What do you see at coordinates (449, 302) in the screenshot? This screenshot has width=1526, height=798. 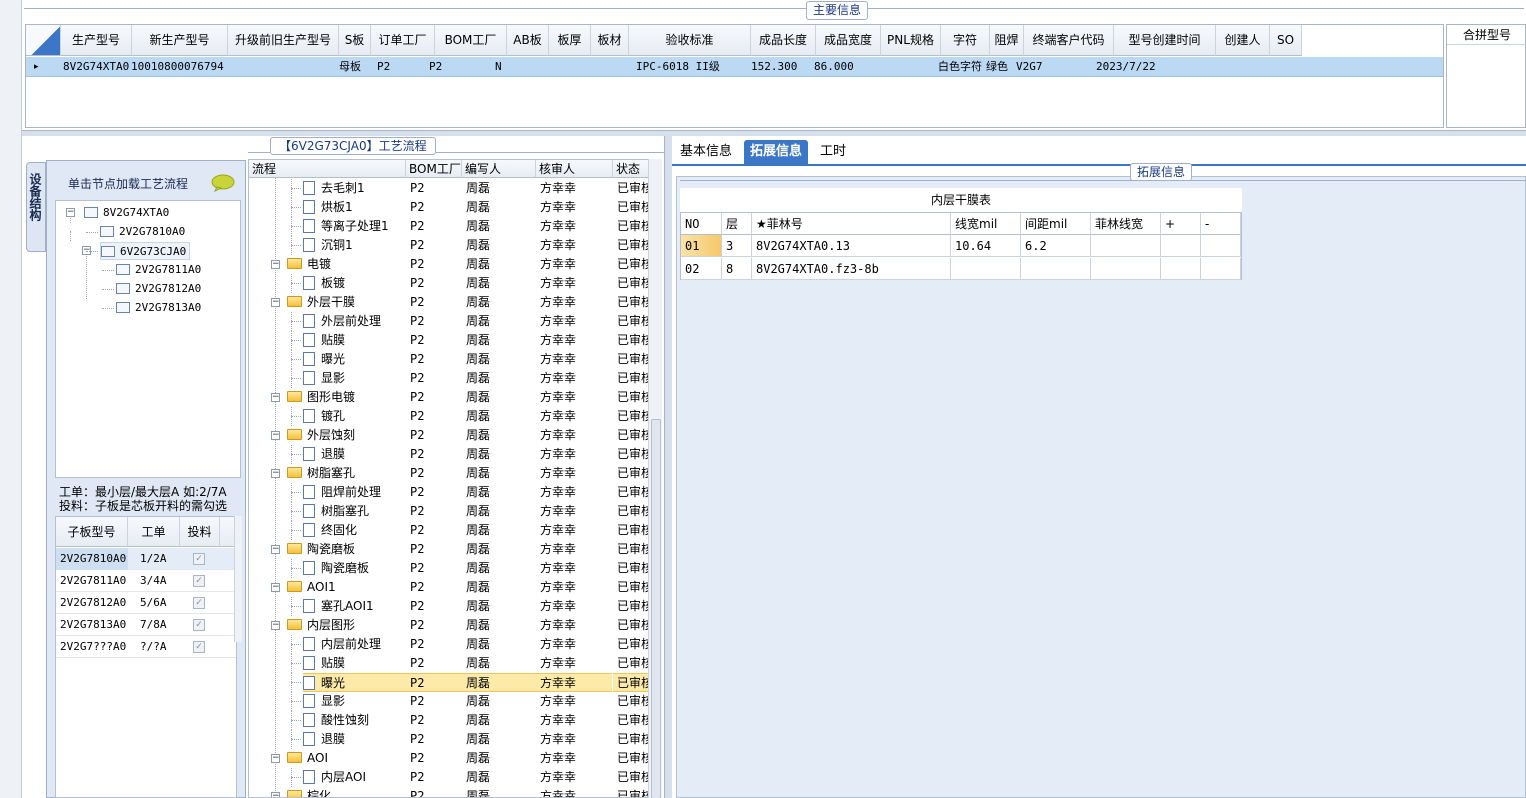 I see `flow-row: − 外层干膜 P2 周磊 方幸幸 已审核` at bounding box center [449, 302].